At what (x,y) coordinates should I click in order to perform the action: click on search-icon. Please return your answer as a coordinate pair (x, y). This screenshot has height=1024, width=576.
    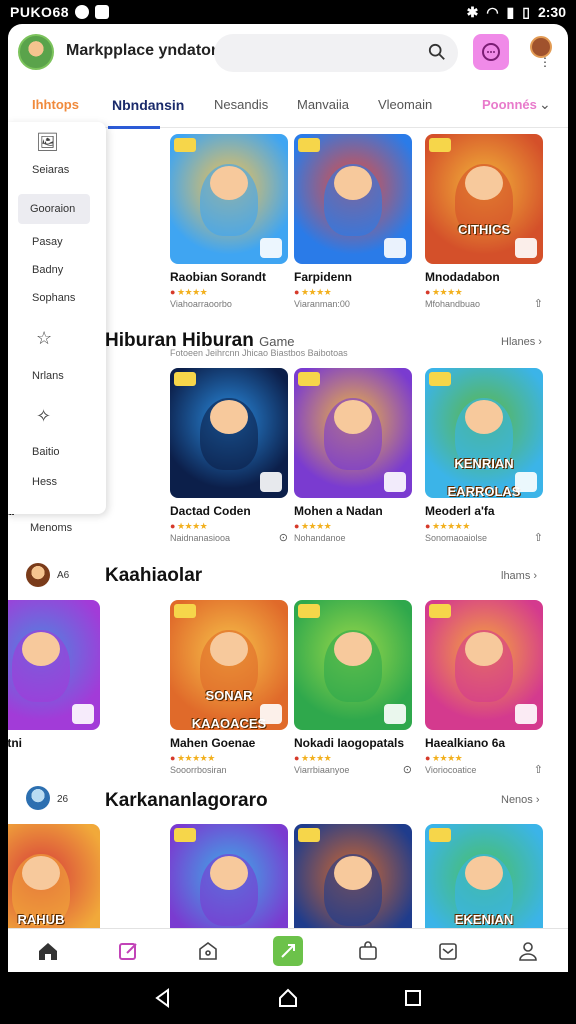
    Looking at the image, I should click on (437, 52).